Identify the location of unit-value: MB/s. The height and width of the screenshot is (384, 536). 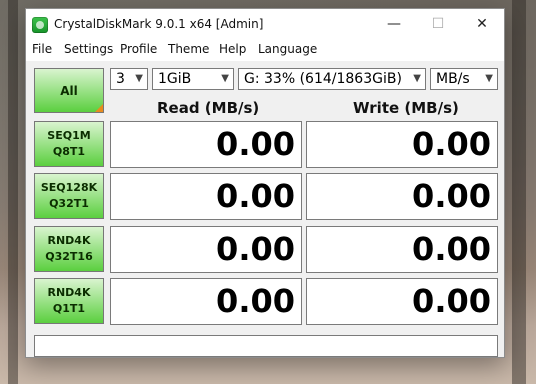
(453, 79).